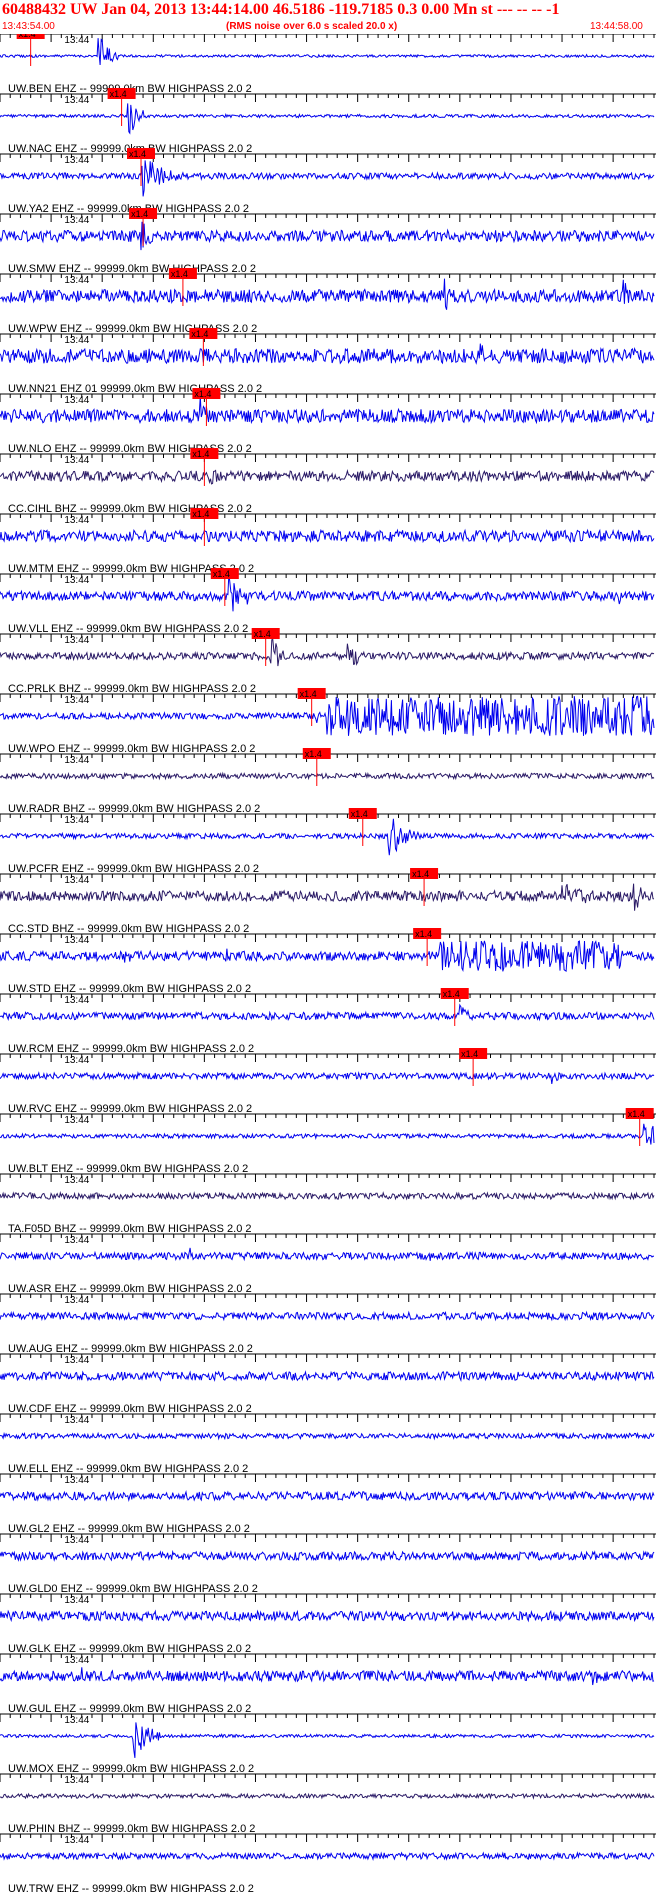 The height and width of the screenshot is (1898, 656). Describe the element at coordinates (327, 897) in the screenshot. I see `trace-14-waveform` at that location.